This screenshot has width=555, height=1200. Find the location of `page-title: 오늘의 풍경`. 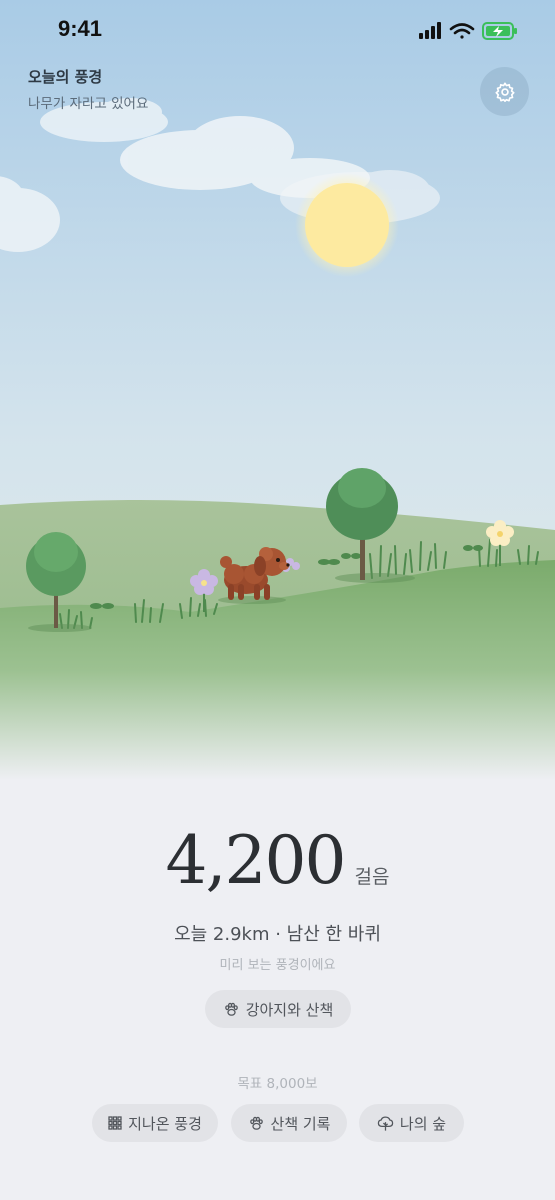

page-title: 오늘의 풍경 is located at coordinates (65, 77).